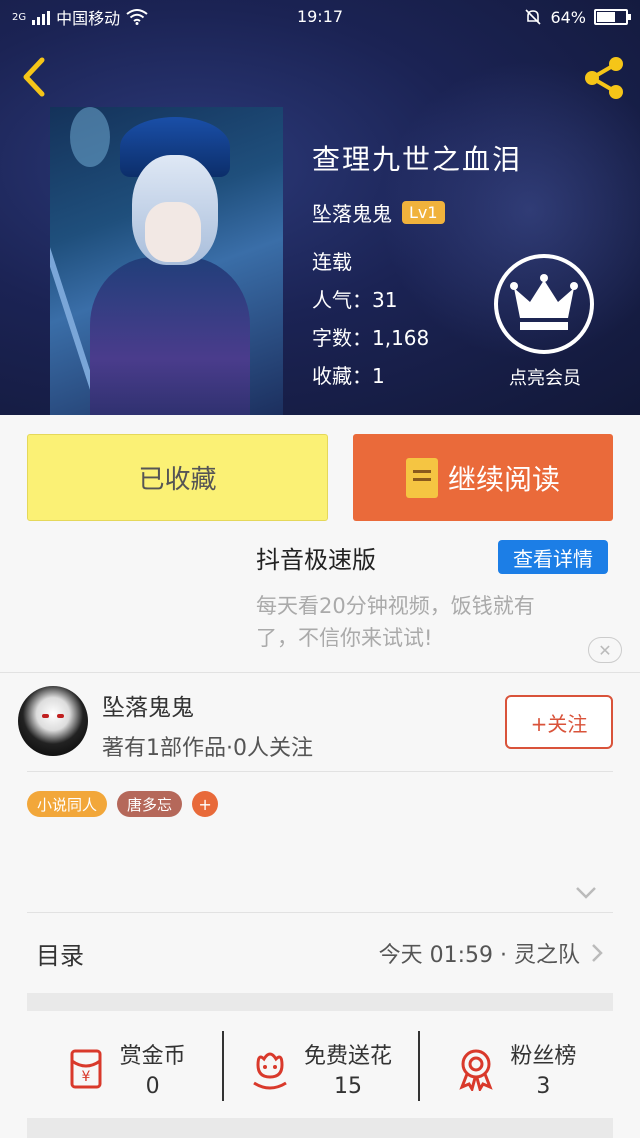  What do you see at coordinates (320, 953) in the screenshot?
I see `catalog-row: 目录 今天 01:59 · 灵之队` at bounding box center [320, 953].